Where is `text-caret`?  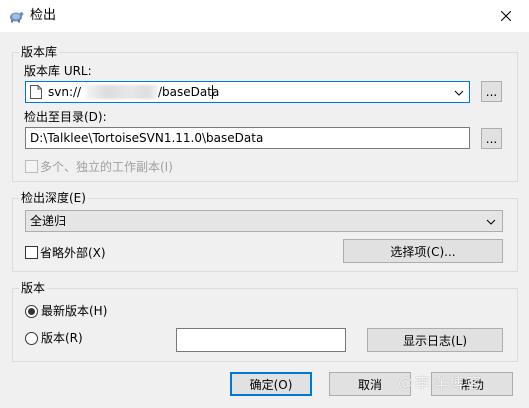
text-caret is located at coordinates (212, 92).